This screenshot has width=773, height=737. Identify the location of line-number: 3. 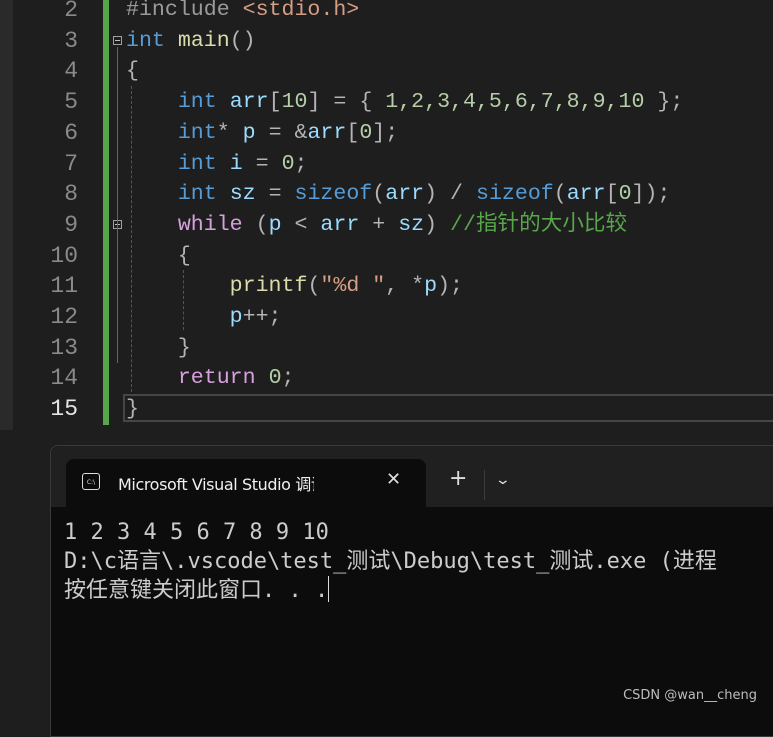
(71, 40).